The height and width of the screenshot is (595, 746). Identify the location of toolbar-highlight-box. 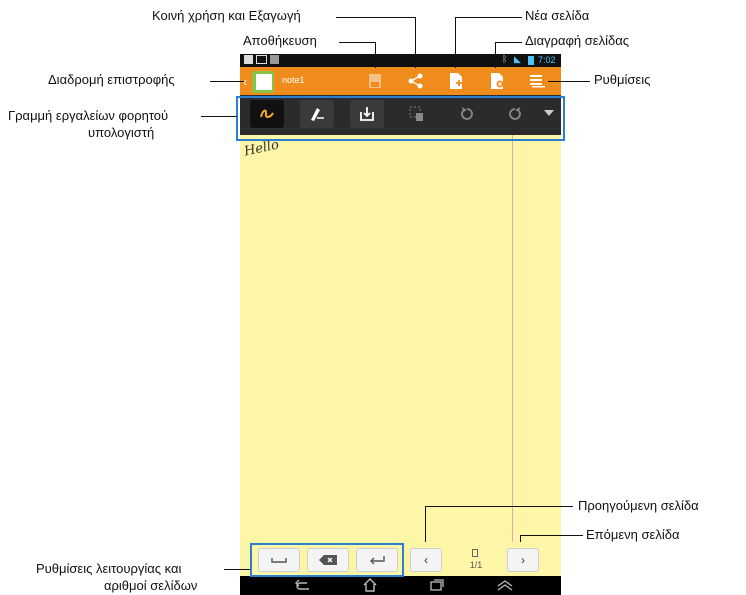
(400, 118).